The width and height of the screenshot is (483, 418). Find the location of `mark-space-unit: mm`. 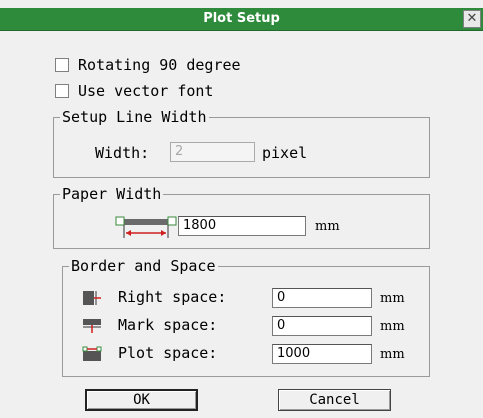

mark-space-unit: mm is located at coordinates (392, 326).